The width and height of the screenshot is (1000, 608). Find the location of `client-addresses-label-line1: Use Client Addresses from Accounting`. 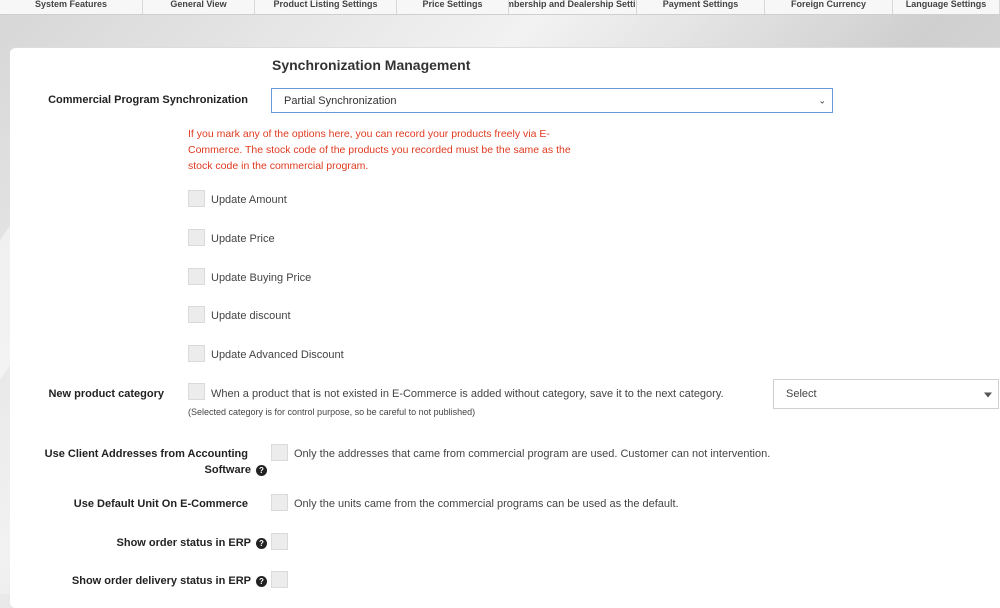

client-addresses-label-line1: Use Client Addresses from Accounting is located at coordinates (146, 454).